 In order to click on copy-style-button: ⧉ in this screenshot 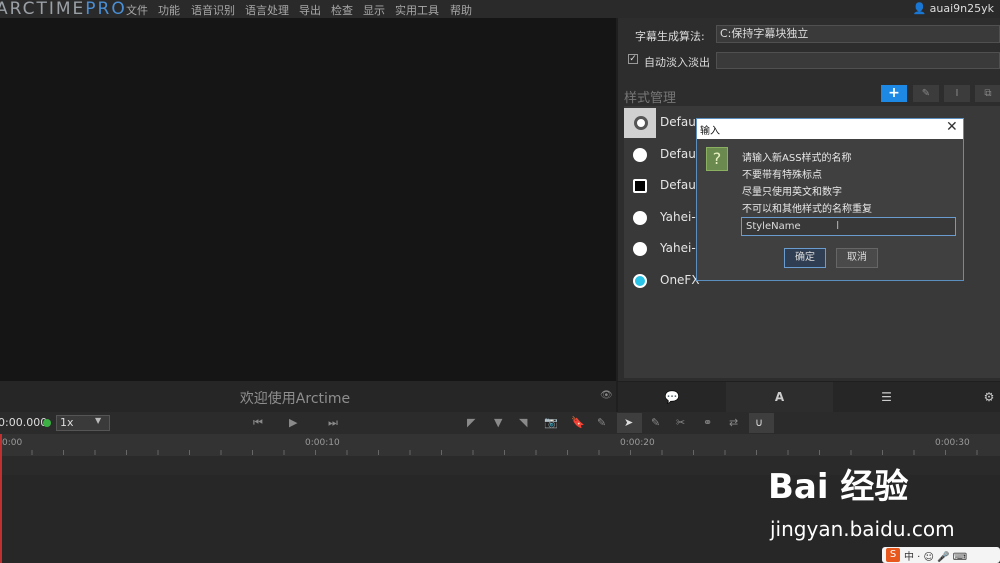, I will do `click(987, 93)`.